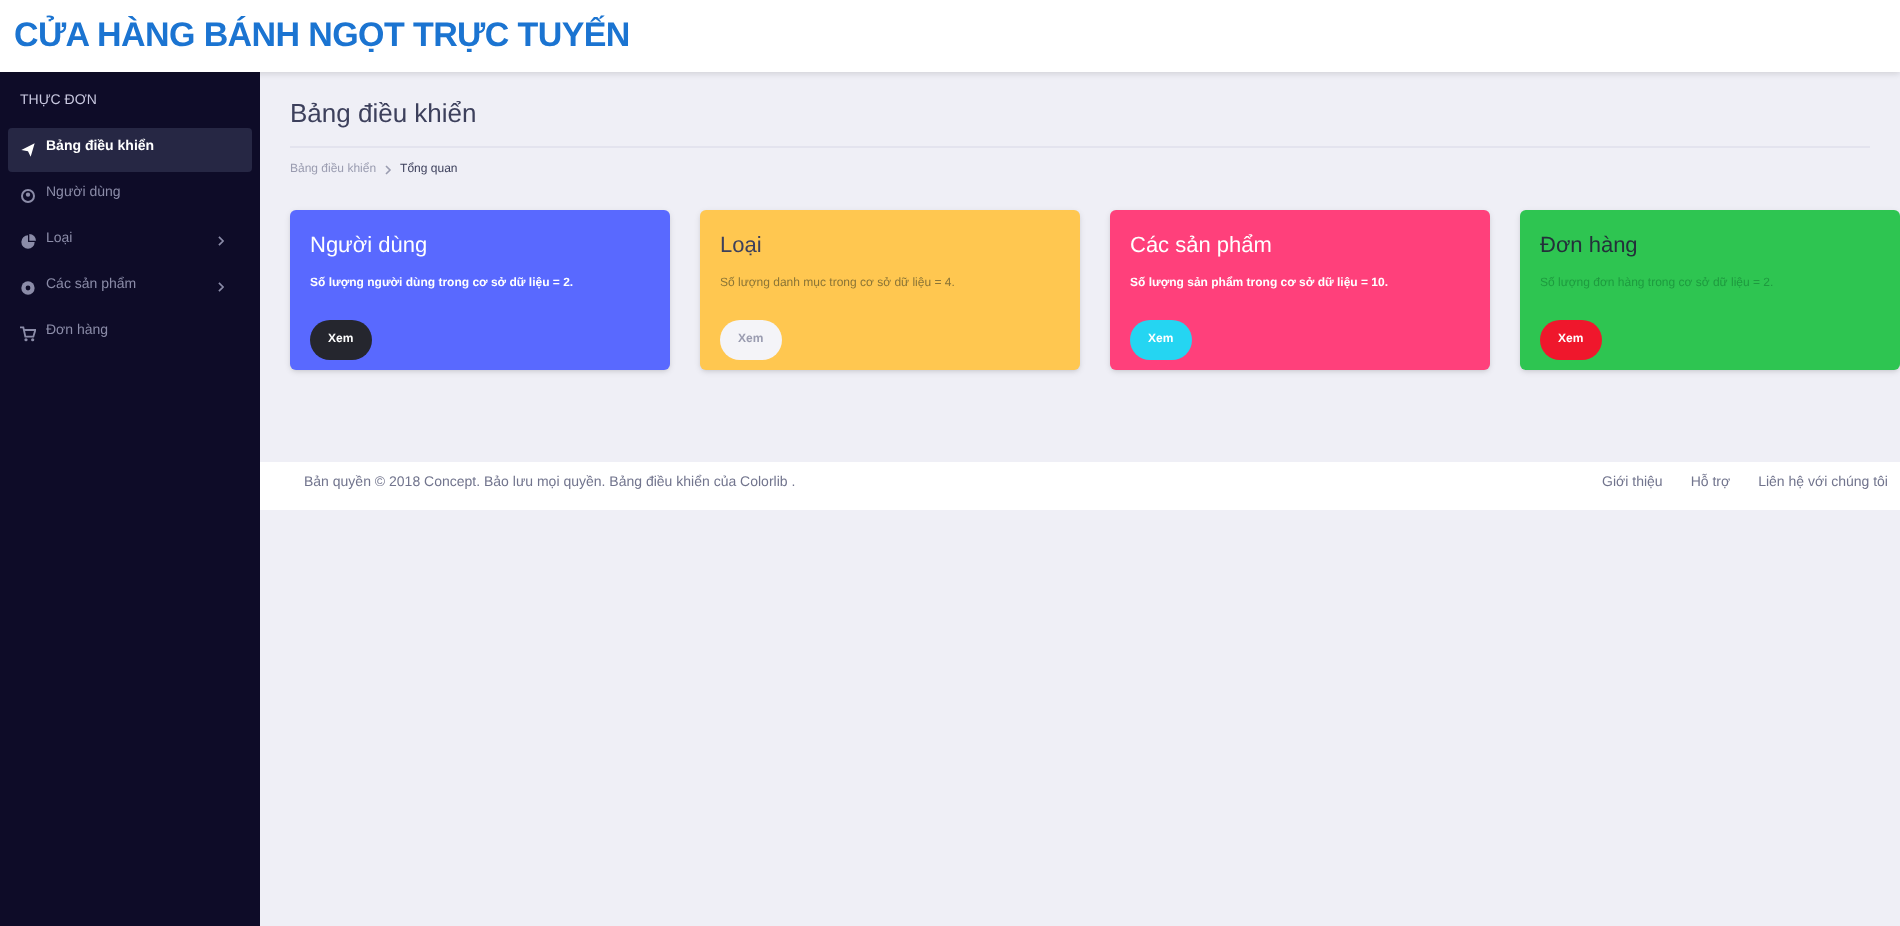  Describe the element at coordinates (1202, 246) in the screenshot. I see `card-title: Các sản phẩm` at that location.